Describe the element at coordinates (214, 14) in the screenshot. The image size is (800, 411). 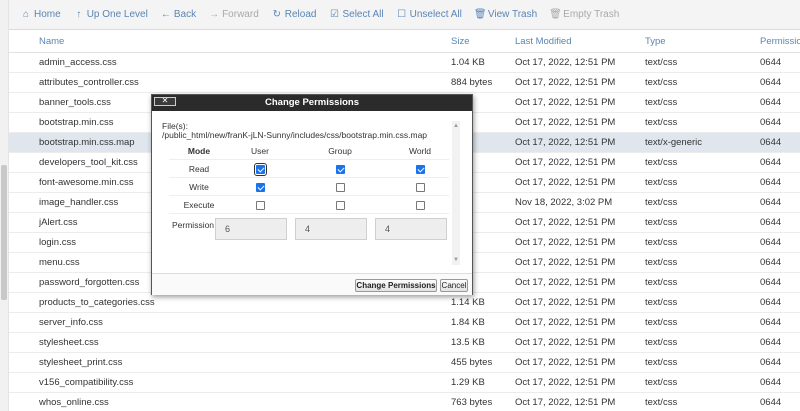
I see `arrow-right-icon: →` at that location.